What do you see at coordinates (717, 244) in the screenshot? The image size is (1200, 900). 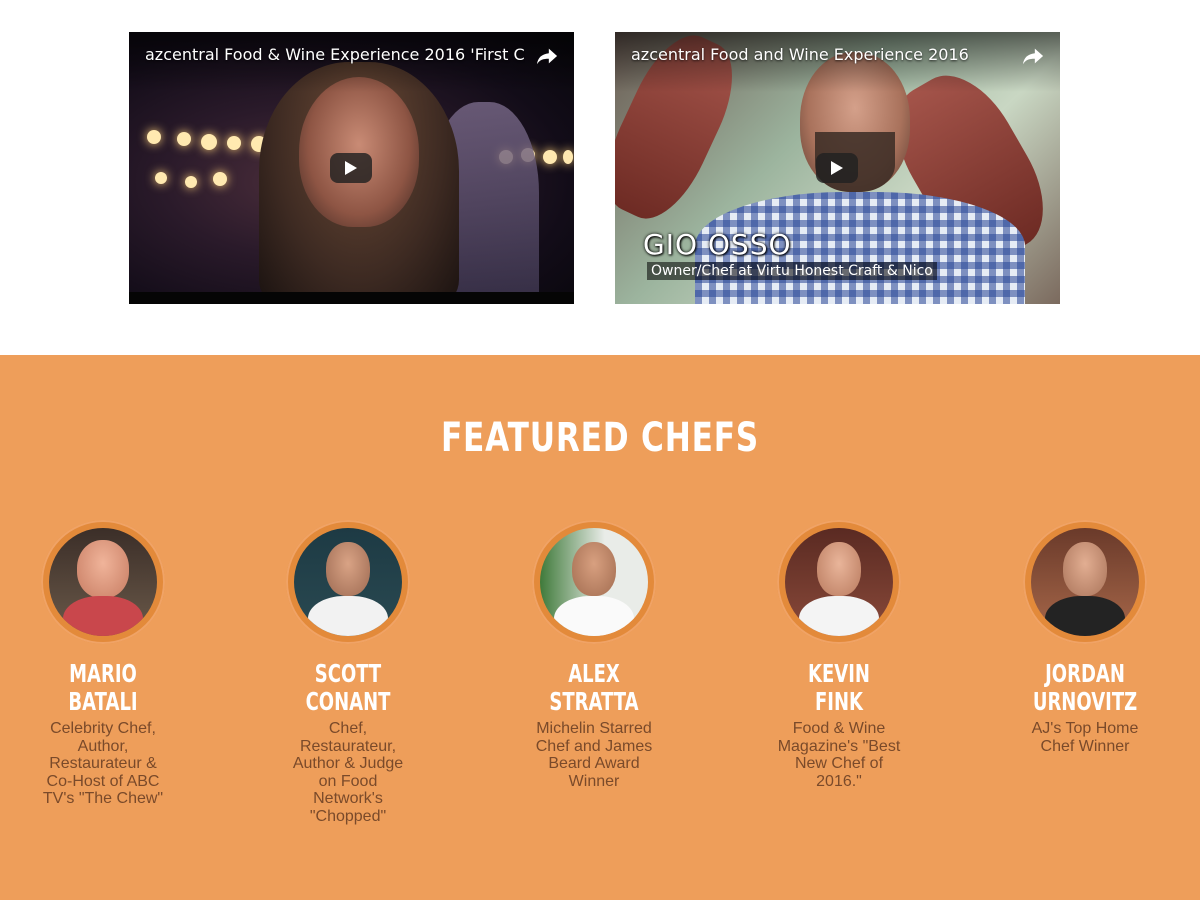 I see `video-caption-name: GIO OSSO` at bounding box center [717, 244].